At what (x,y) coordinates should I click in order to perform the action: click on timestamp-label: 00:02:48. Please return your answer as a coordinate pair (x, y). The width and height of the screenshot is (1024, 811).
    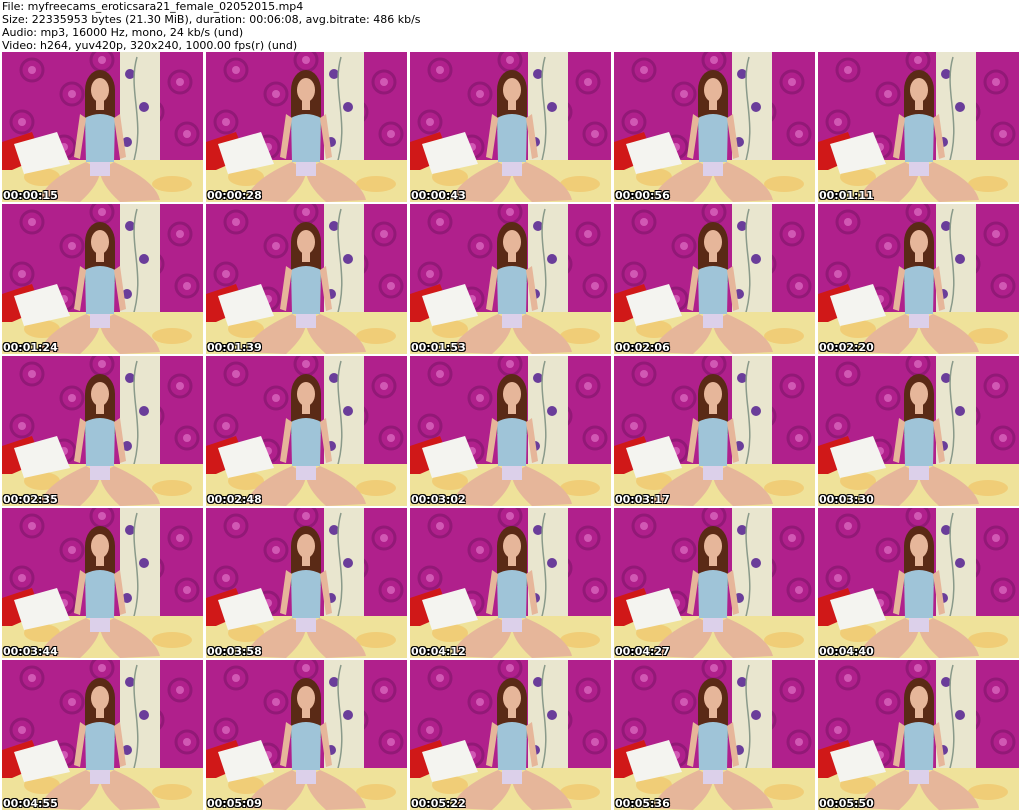
    Looking at the image, I should click on (234, 499).